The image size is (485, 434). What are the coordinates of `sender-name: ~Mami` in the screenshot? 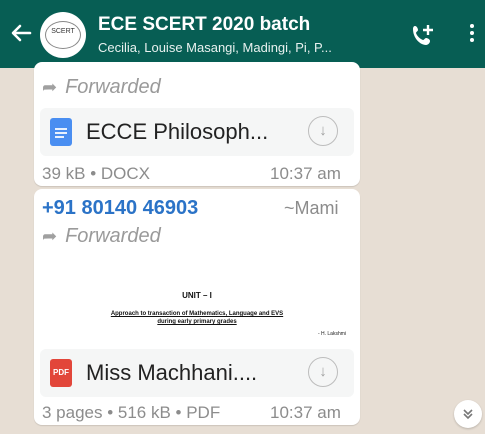 It's located at (311, 208).